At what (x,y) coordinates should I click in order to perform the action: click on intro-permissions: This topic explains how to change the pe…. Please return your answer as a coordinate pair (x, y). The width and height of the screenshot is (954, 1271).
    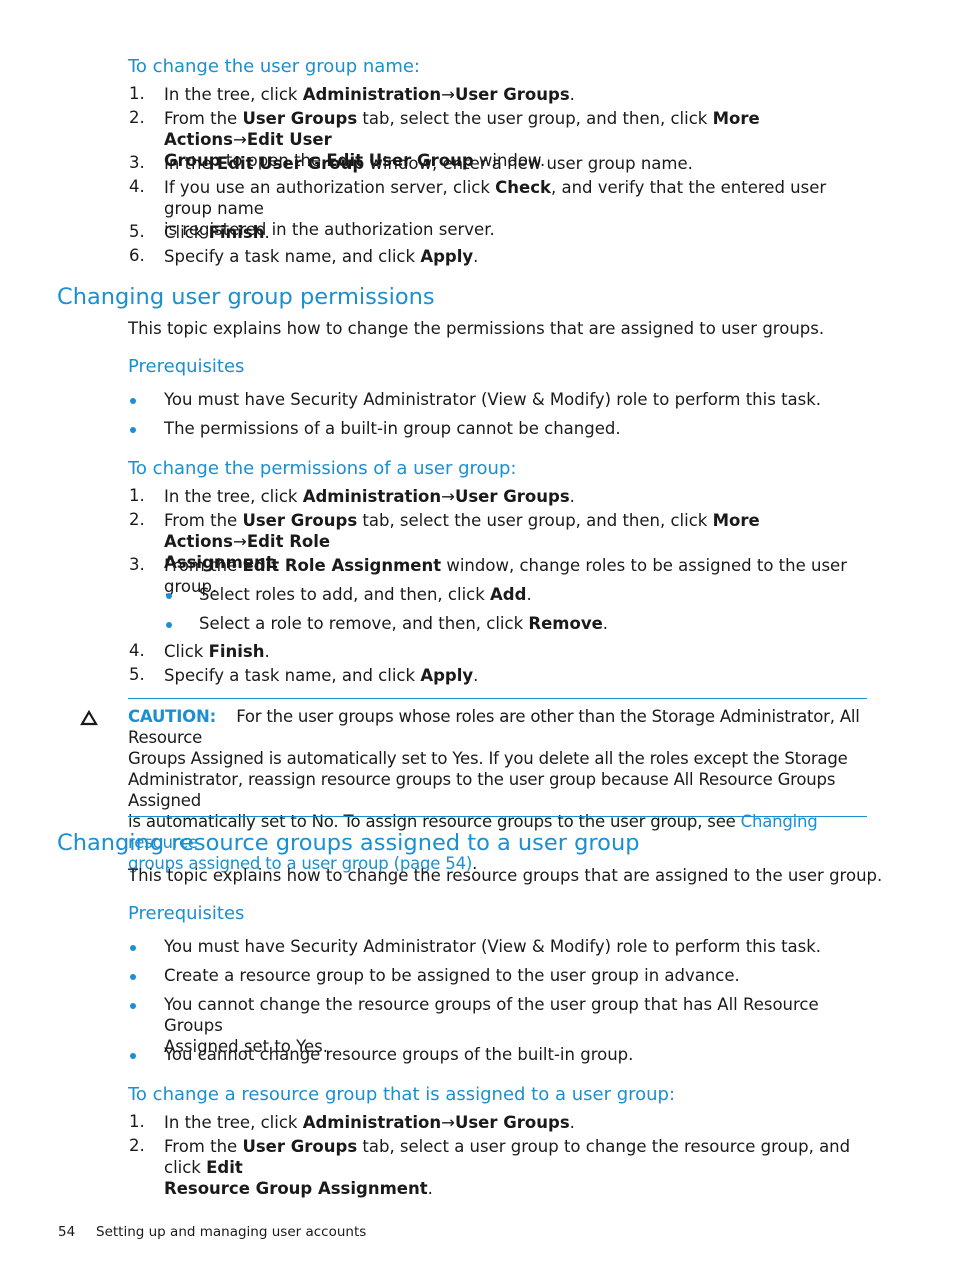
    Looking at the image, I should click on (476, 328).